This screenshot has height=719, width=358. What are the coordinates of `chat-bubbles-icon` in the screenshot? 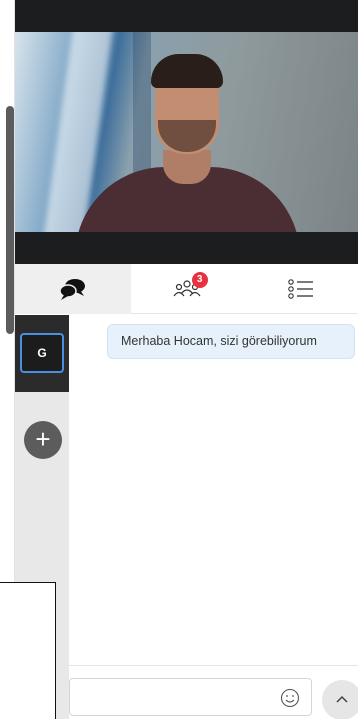 It's located at (73, 289).